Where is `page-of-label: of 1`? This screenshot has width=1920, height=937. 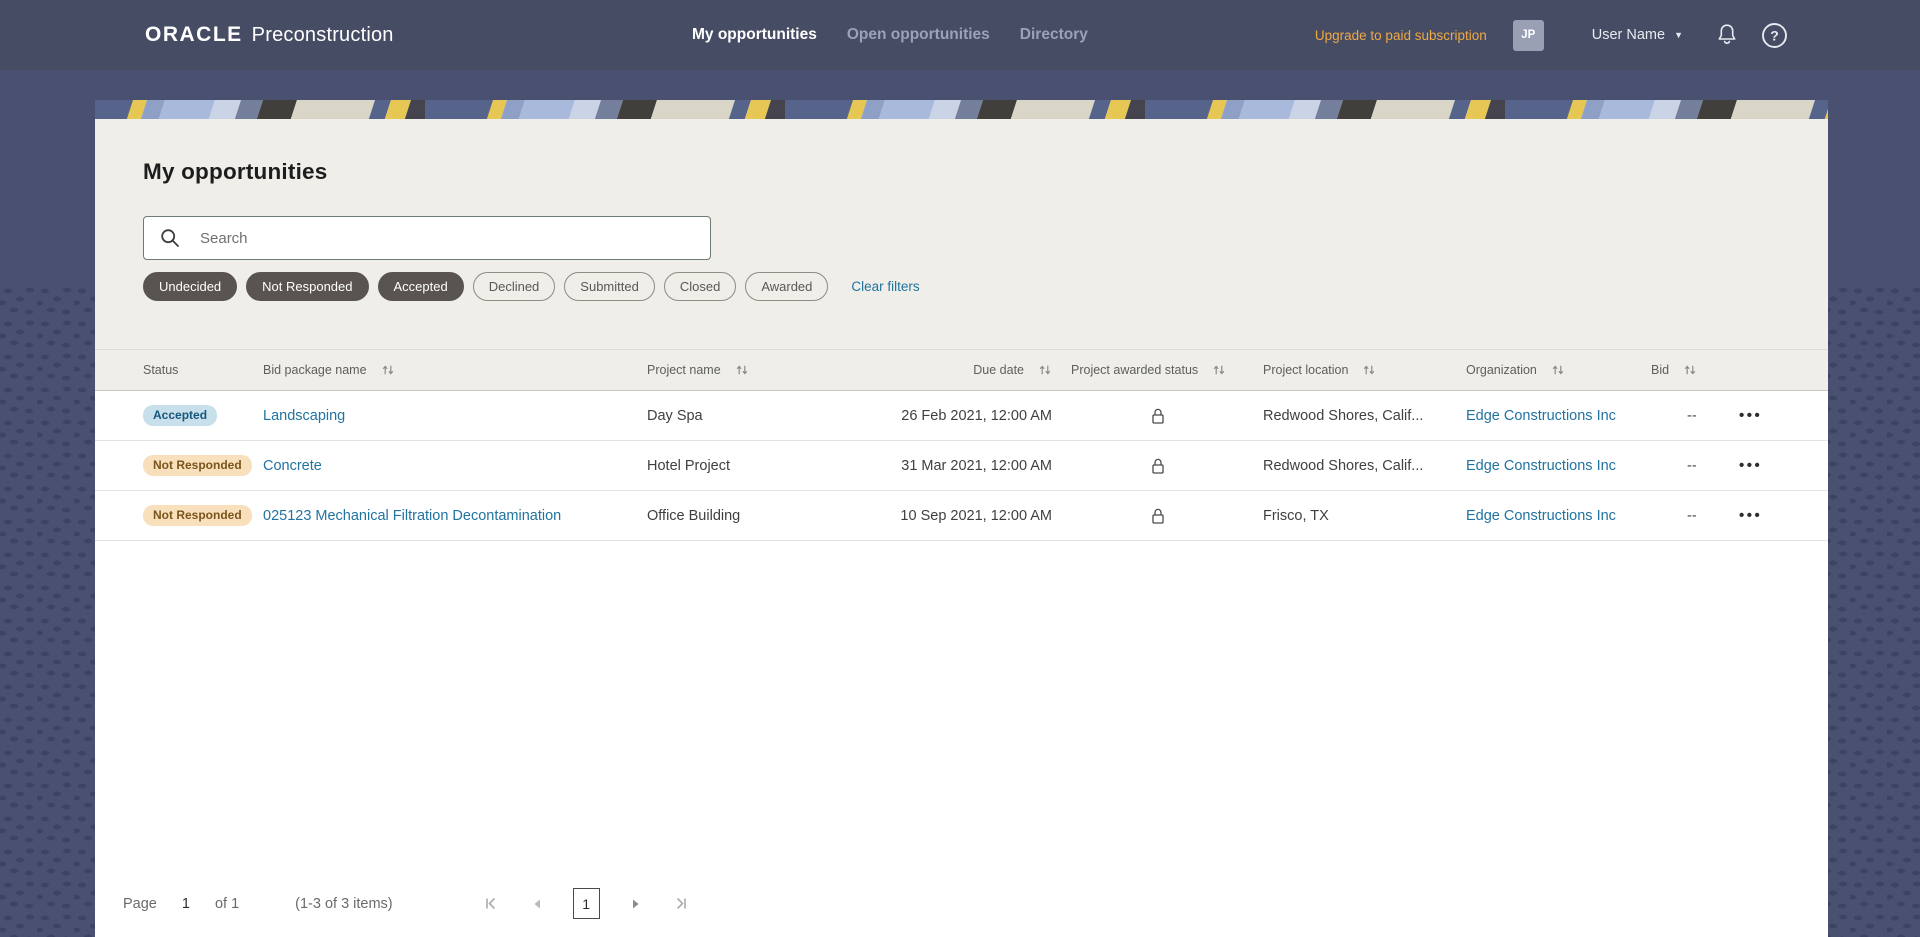 page-of-label: of 1 is located at coordinates (227, 903).